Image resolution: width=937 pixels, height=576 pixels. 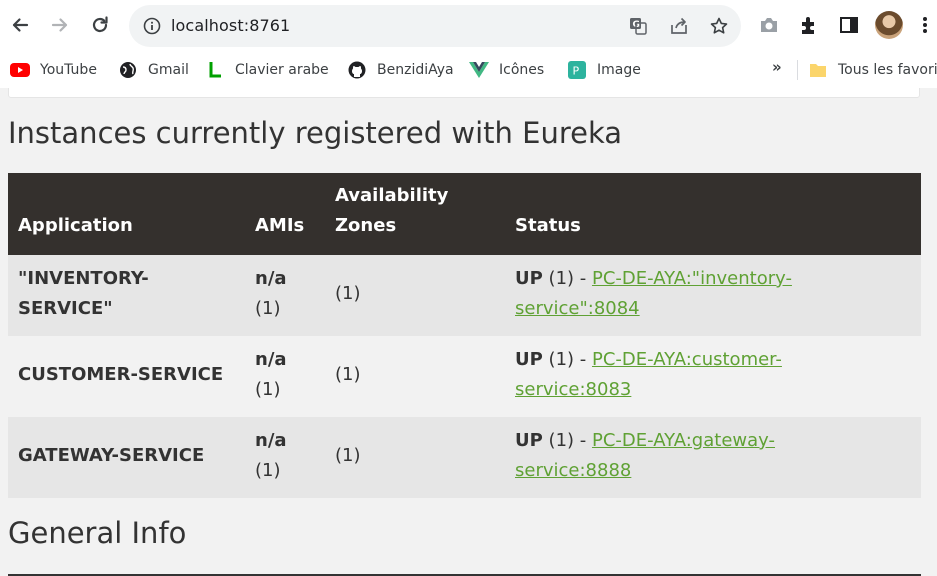 I want to click on bookmark-clavier-arabe: Clavier arabe, so click(x=267, y=70).